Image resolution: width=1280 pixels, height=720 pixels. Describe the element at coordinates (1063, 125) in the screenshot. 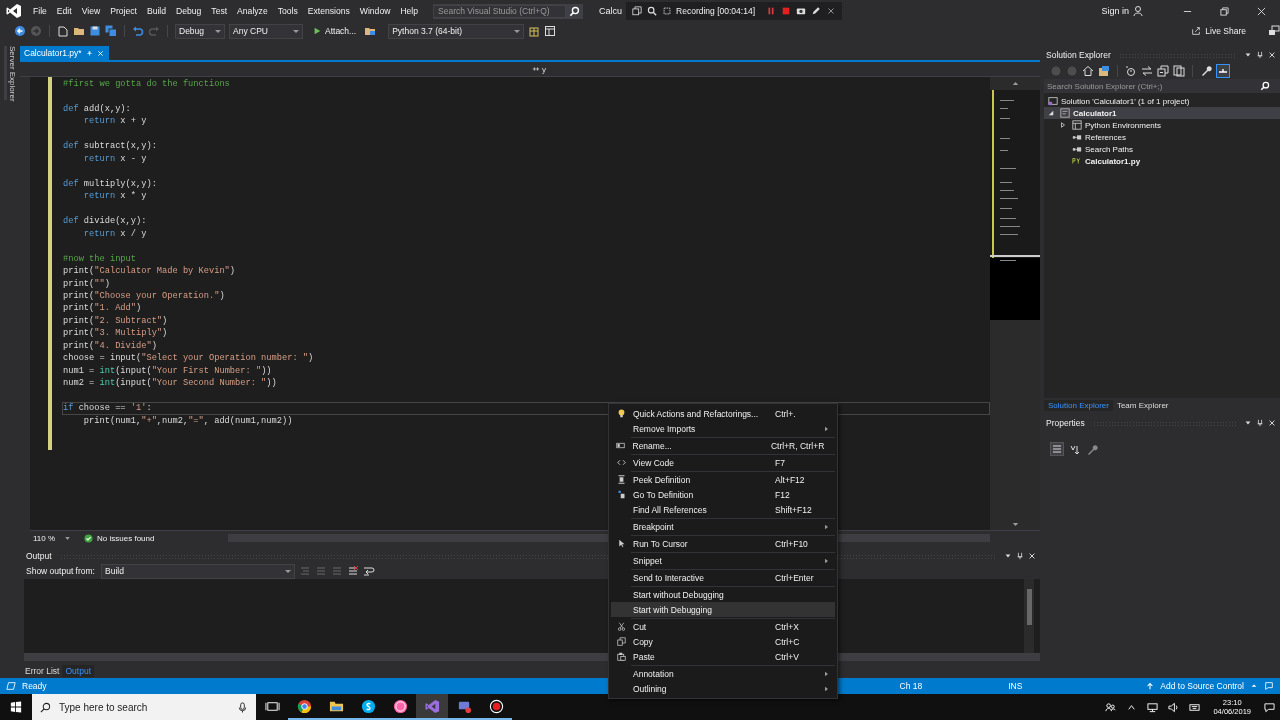

I see `expand-arrow-icon` at that location.